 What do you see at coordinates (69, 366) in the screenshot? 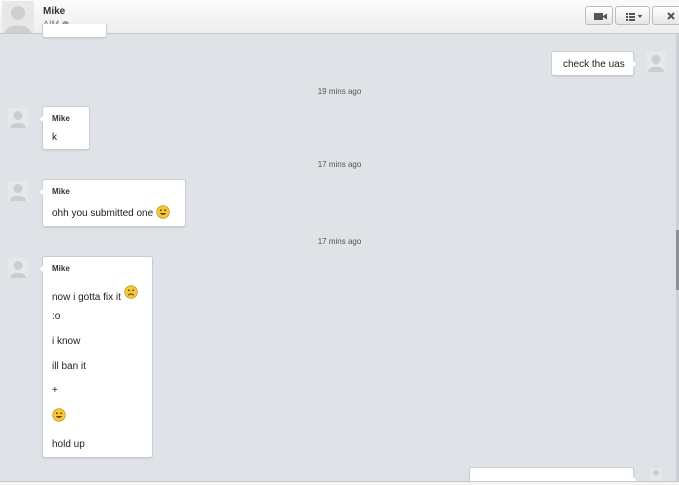
I see `message-text: ill ban it` at bounding box center [69, 366].